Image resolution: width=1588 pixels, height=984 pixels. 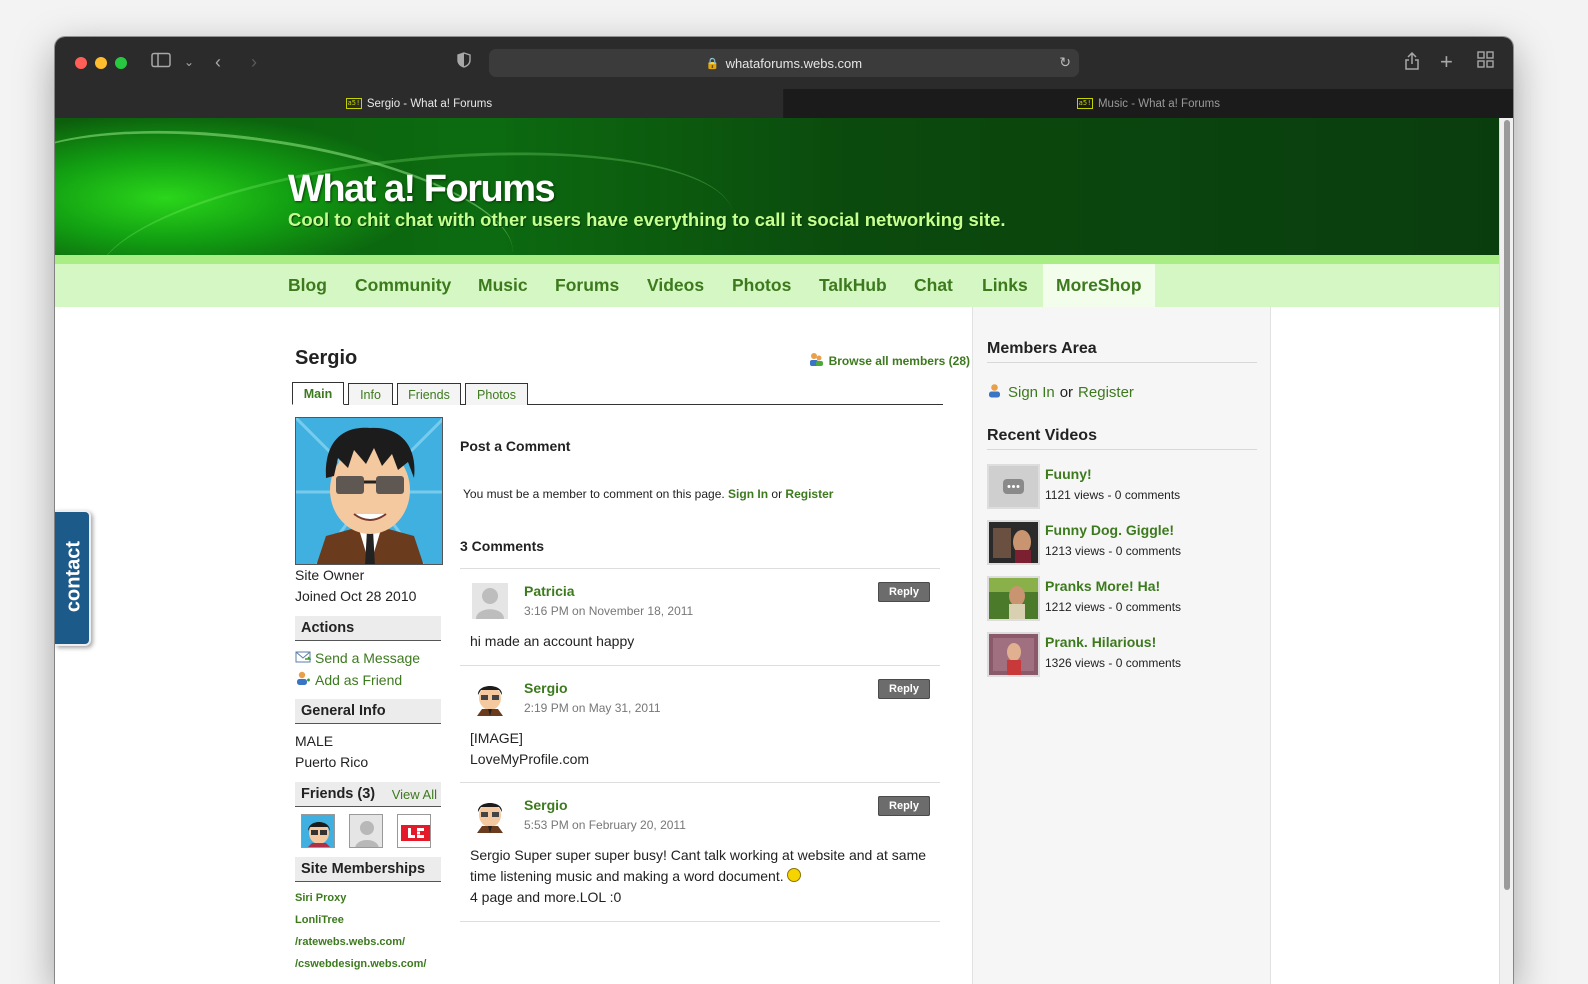 I want to click on tab-info: Info, so click(x=370, y=394).